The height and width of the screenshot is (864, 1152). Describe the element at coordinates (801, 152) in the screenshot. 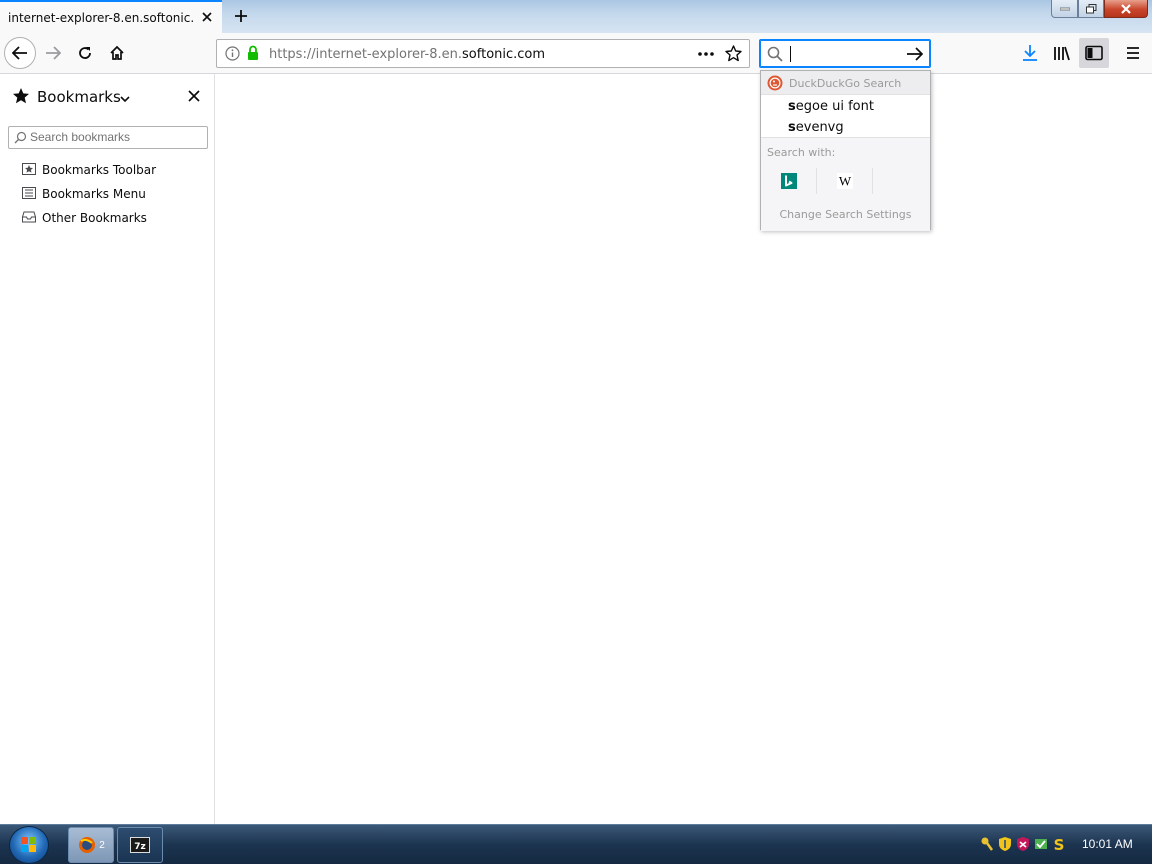

I see `search-with-label: Search with:` at that location.